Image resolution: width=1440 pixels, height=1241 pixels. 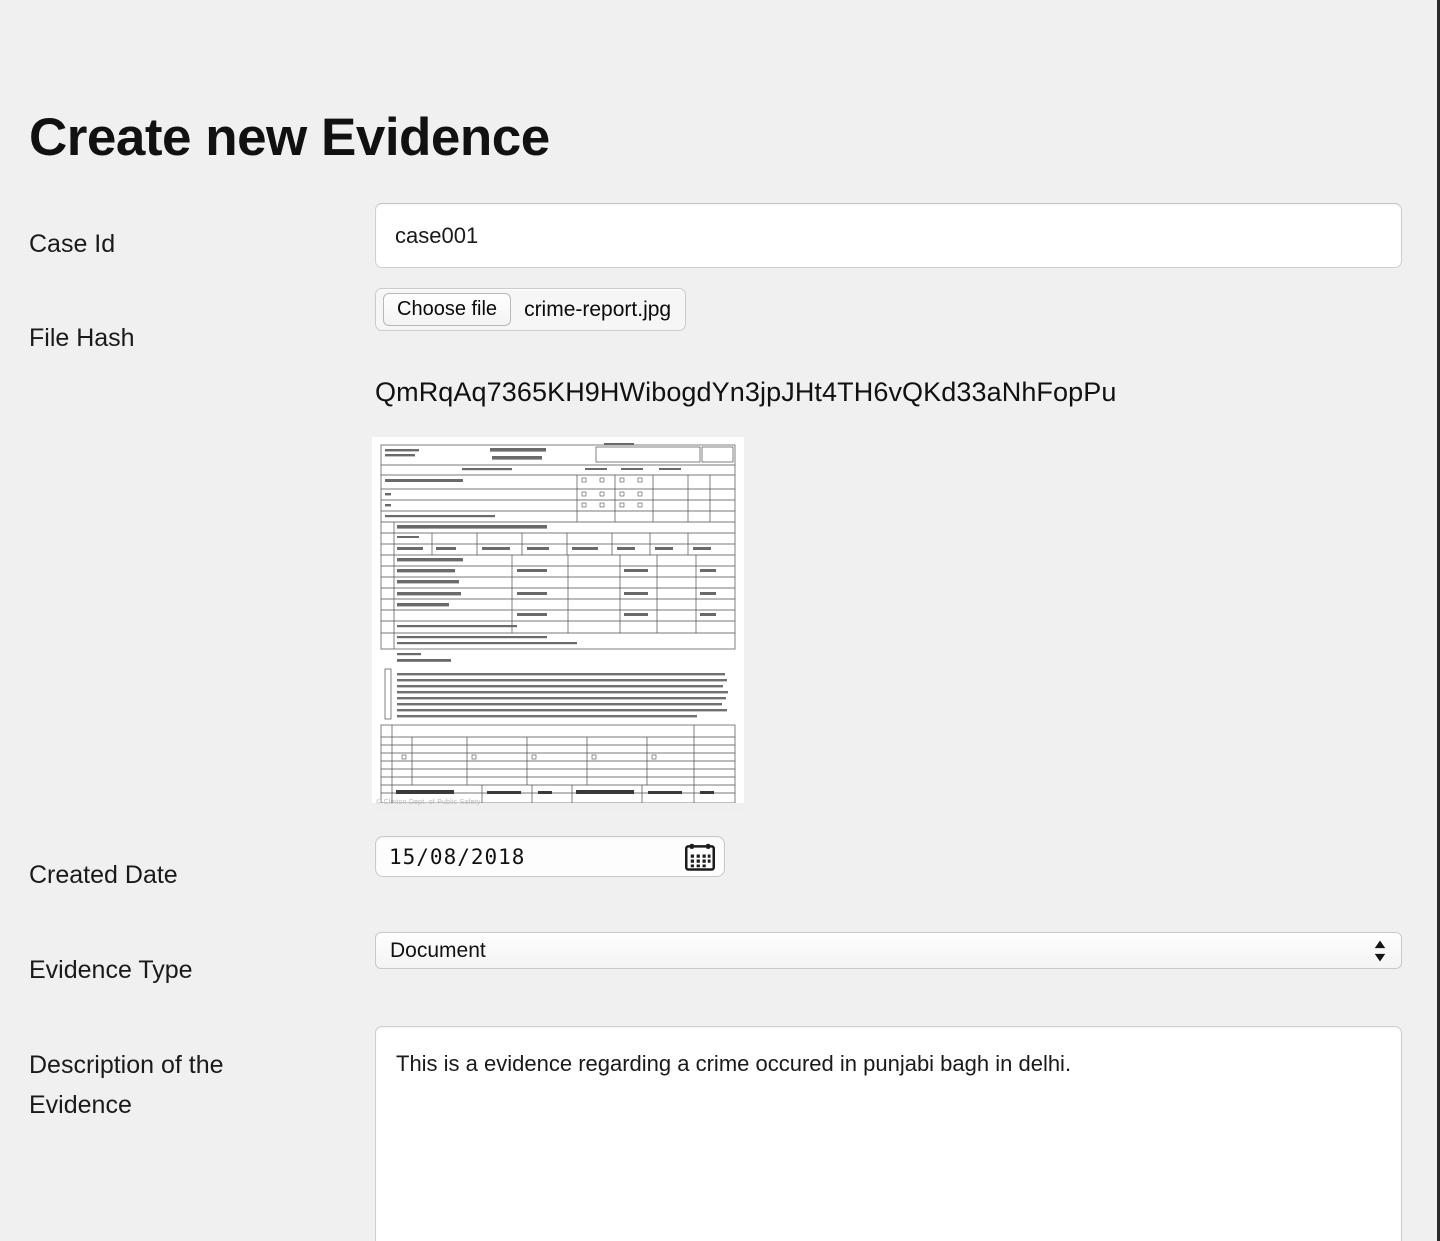 I want to click on page-title: Create new Evidence, so click(x=289, y=137).